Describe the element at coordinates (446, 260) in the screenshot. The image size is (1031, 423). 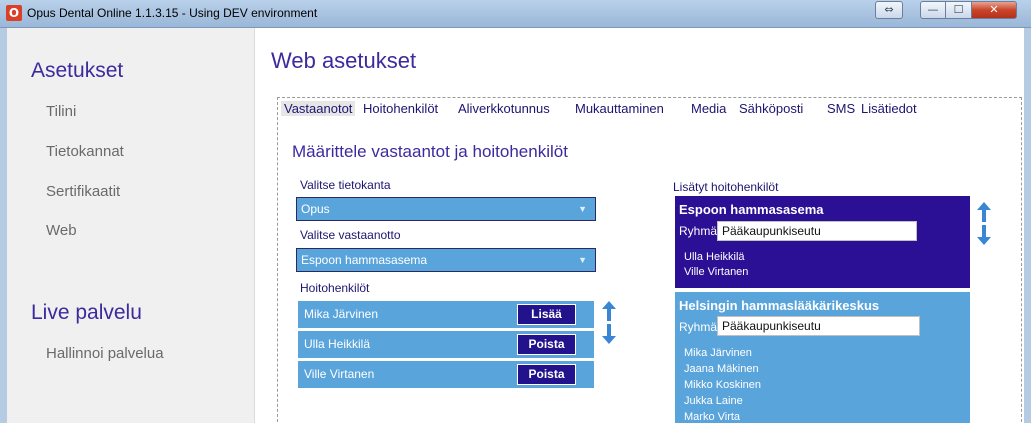
I see `clinic-select: Espoon hammasasema ▼` at that location.